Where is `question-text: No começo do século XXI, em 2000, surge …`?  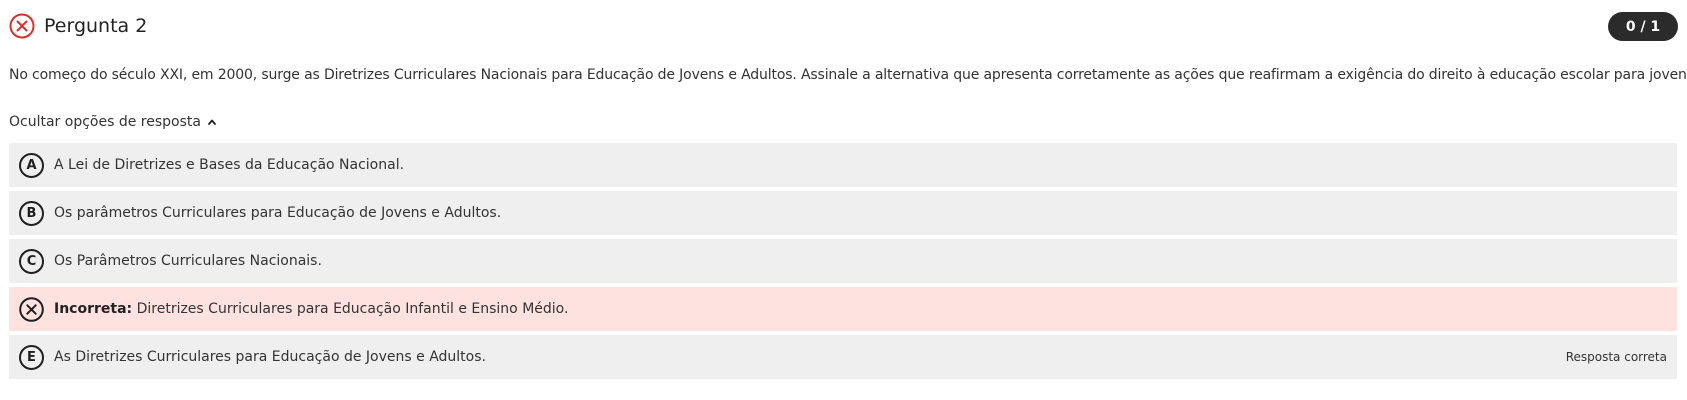
question-text: No começo do século XXI, em 2000, surge … is located at coordinates (848, 75).